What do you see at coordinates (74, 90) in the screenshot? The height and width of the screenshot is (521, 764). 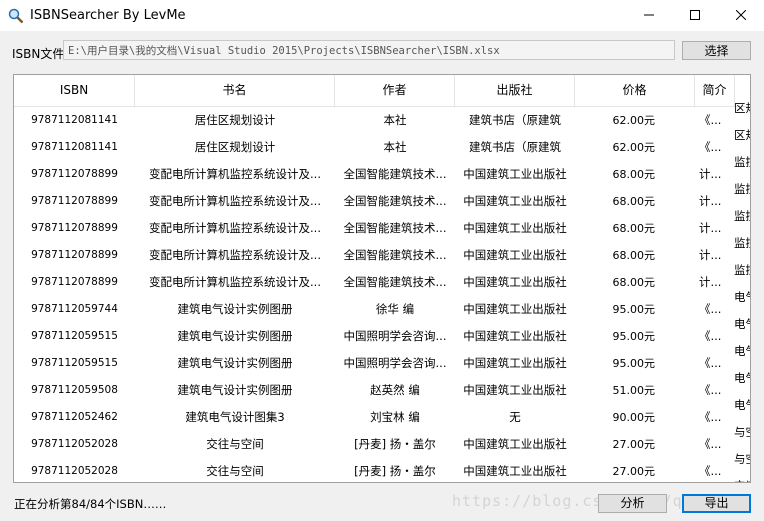 I see `header-isbn: ISBN` at bounding box center [74, 90].